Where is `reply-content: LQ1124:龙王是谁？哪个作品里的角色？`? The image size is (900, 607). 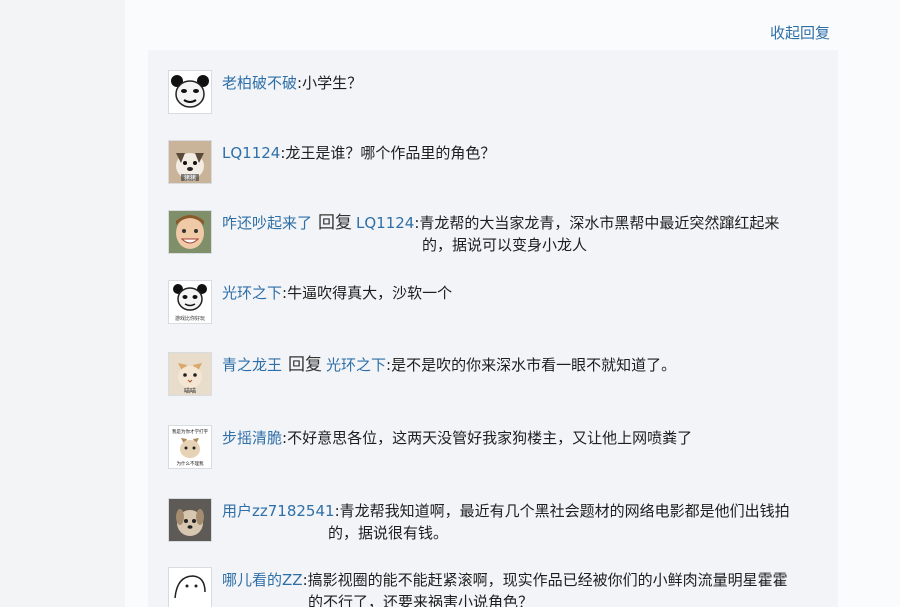
reply-content: LQ1124:龙王是谁？哪个作品里的角色？ is located at coordinates (517, 153).